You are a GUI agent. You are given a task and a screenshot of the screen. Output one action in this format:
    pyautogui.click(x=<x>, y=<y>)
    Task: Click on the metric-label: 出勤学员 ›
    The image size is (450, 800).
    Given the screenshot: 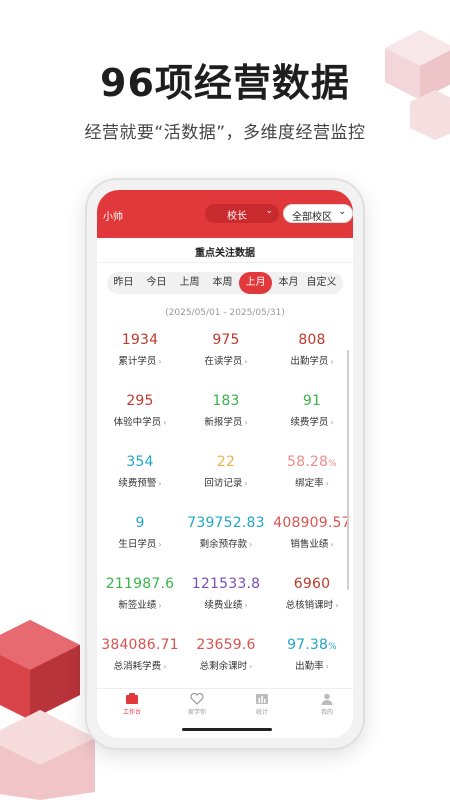 What is the action you would take?
    pyautogui.click(x=312, y=361)
    